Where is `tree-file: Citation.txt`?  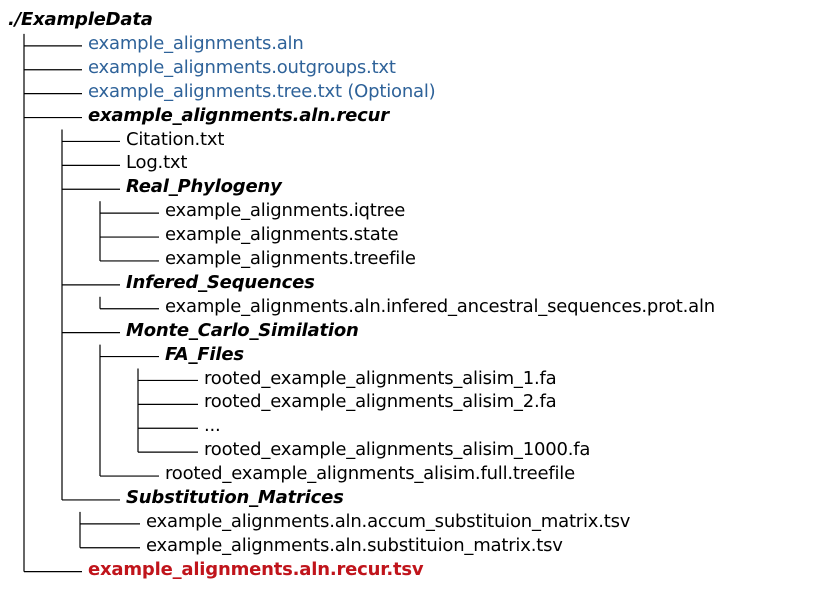 tree-file: Citation.txt is located at coordinates (175, 139).